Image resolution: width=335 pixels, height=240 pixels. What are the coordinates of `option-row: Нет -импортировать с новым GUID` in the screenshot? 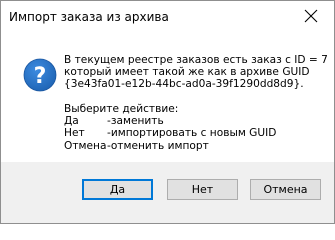 It's located at (196, 133).